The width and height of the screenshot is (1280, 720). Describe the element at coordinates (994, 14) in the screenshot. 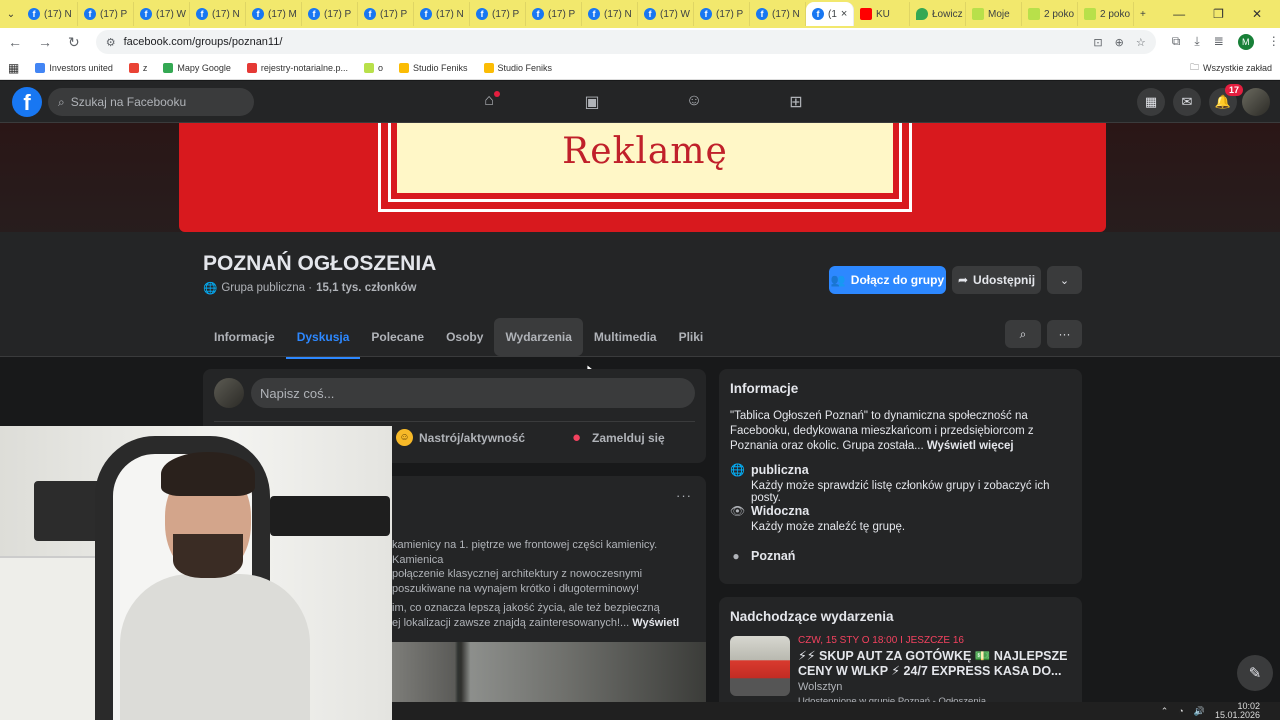

I see `browser-tab: Moje` at that location.